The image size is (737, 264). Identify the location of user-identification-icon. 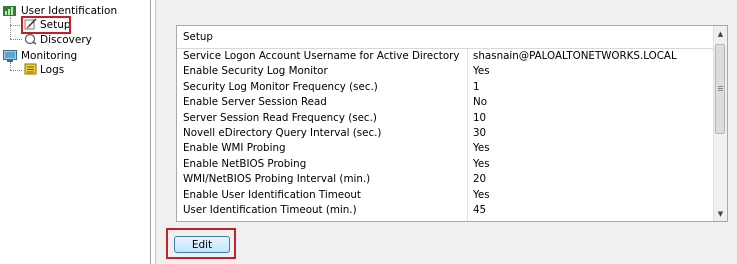
(10, 11).